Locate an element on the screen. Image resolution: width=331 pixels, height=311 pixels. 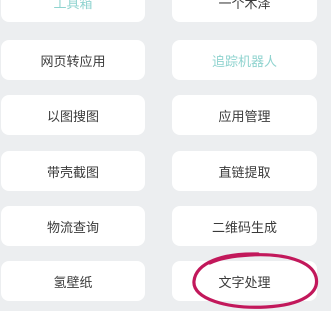
tool-image-search: 以图搜图 is located at coordinates (73, 115).